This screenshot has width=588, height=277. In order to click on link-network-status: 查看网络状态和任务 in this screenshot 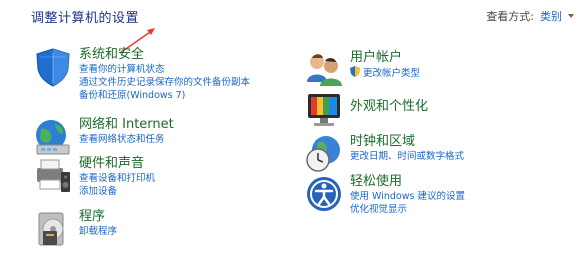, I will do `click(126, 139)`.